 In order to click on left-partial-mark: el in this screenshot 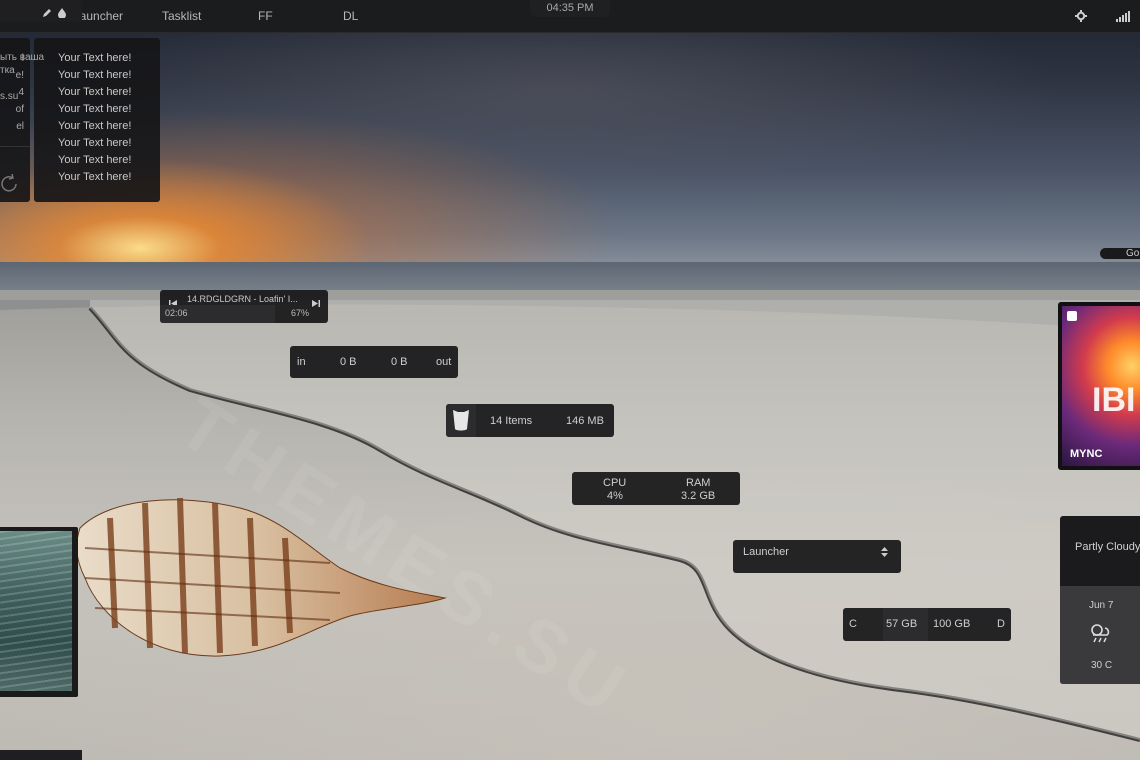, I will do `click(20, 126)`.